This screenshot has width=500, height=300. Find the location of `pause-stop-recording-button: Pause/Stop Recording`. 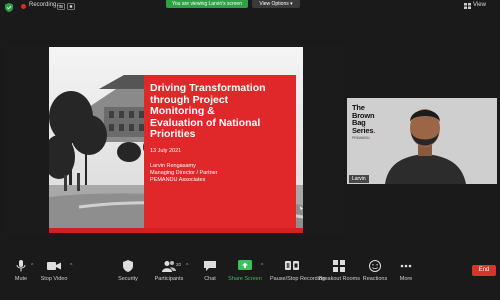

pause-stop-recording-button: Pause/Stop Recording is located at coordinates (298, 271).